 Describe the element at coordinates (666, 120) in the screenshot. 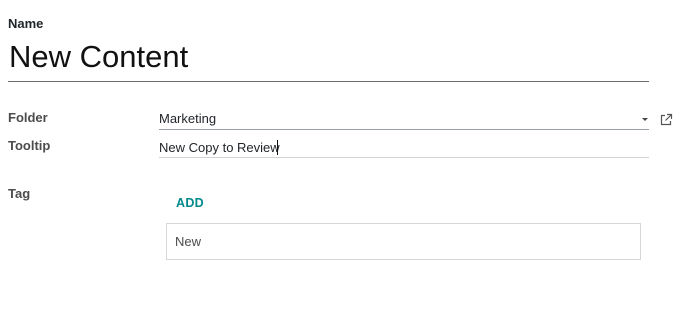

I see `external-link-icon` at that location.